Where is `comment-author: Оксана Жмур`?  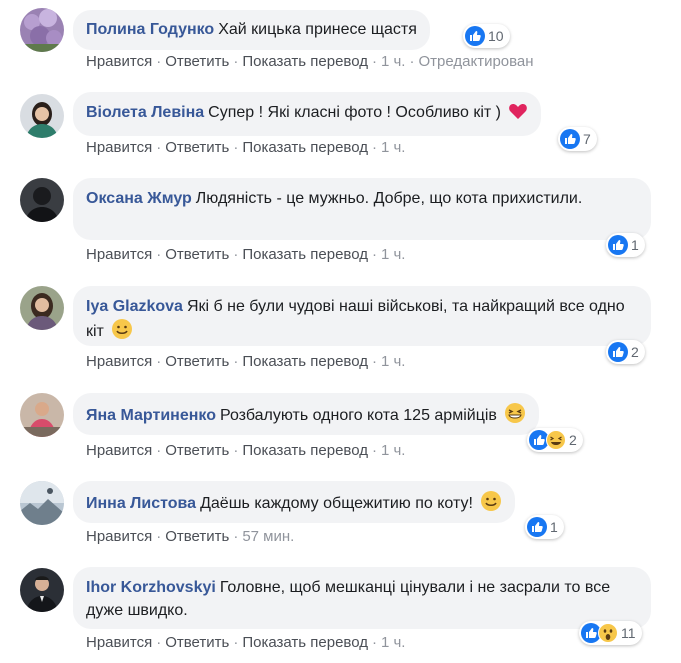
comment-author: Оксана Жмур is located at coordinates (139, 198).